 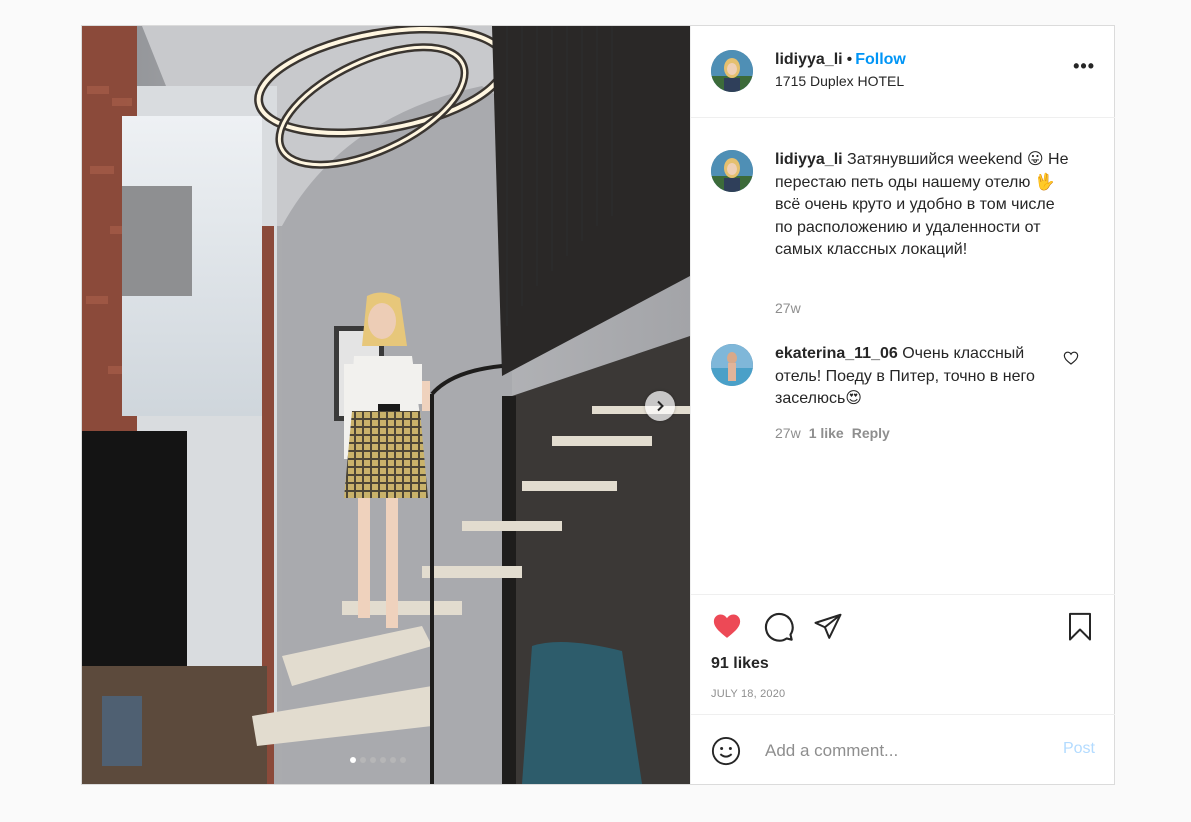 What do you see at coordinates (880, 59) in the screenshot?
I see `follow-button: Follow` at bounding box center [880, 59].